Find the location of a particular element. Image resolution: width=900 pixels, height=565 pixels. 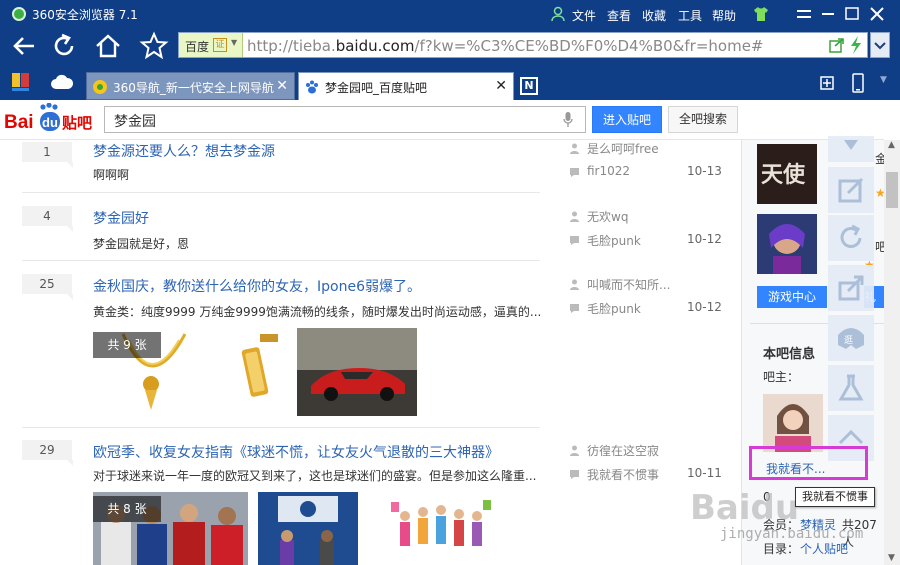

minimize-icon is located at coordinates (828, 14).